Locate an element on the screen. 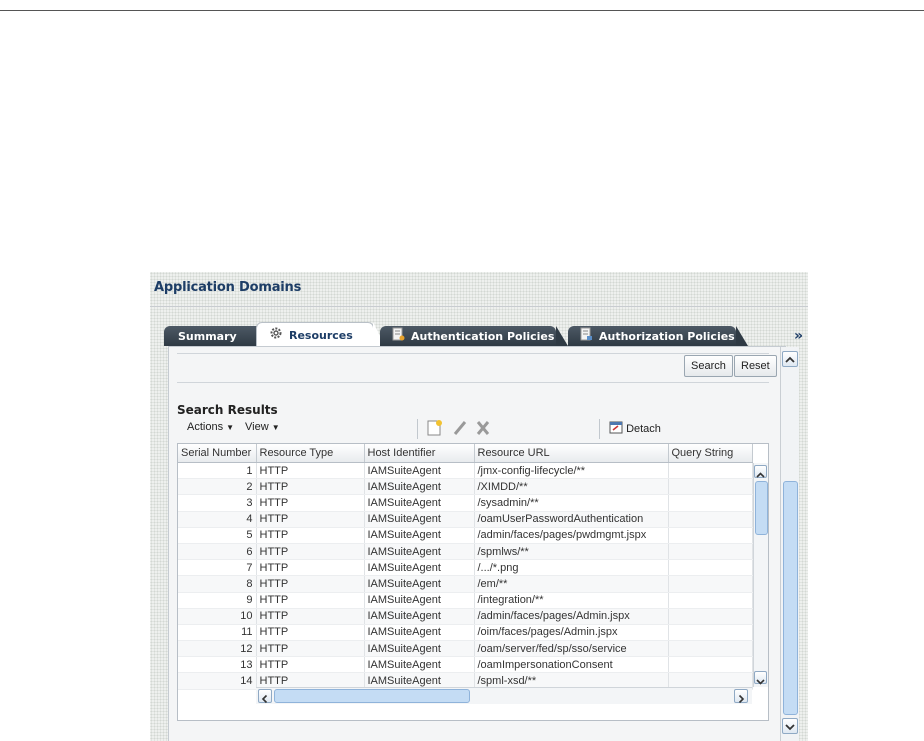 The width and height of the screenshot is (924, 741). tab-summary: Summary is located at coordinates (220, 336).